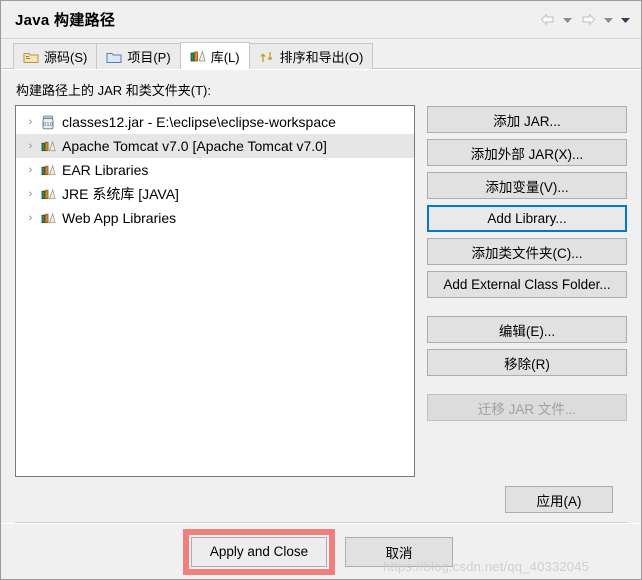 This screenshot has height=580, width=642. Describe the element at coordinates (119, 218) in the screenshot. I see `tree-item-label: Web App Libraries` at that location.